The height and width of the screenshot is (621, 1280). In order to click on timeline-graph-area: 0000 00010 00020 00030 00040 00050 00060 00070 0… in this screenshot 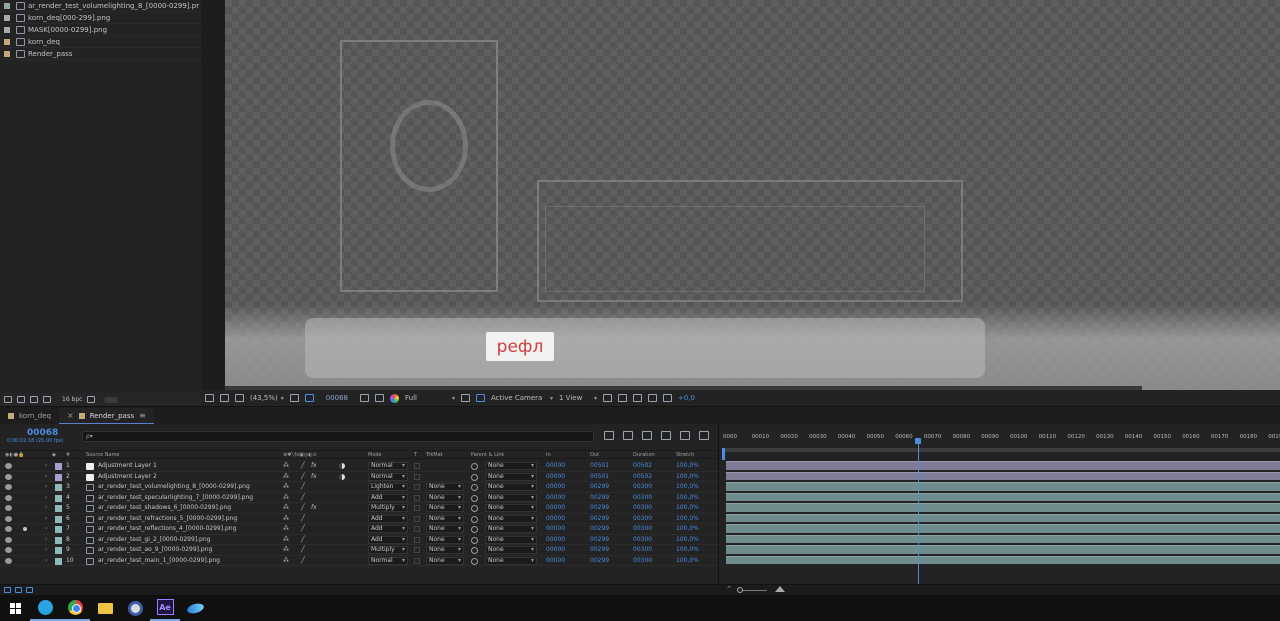, I will do `click(999, 504)`.